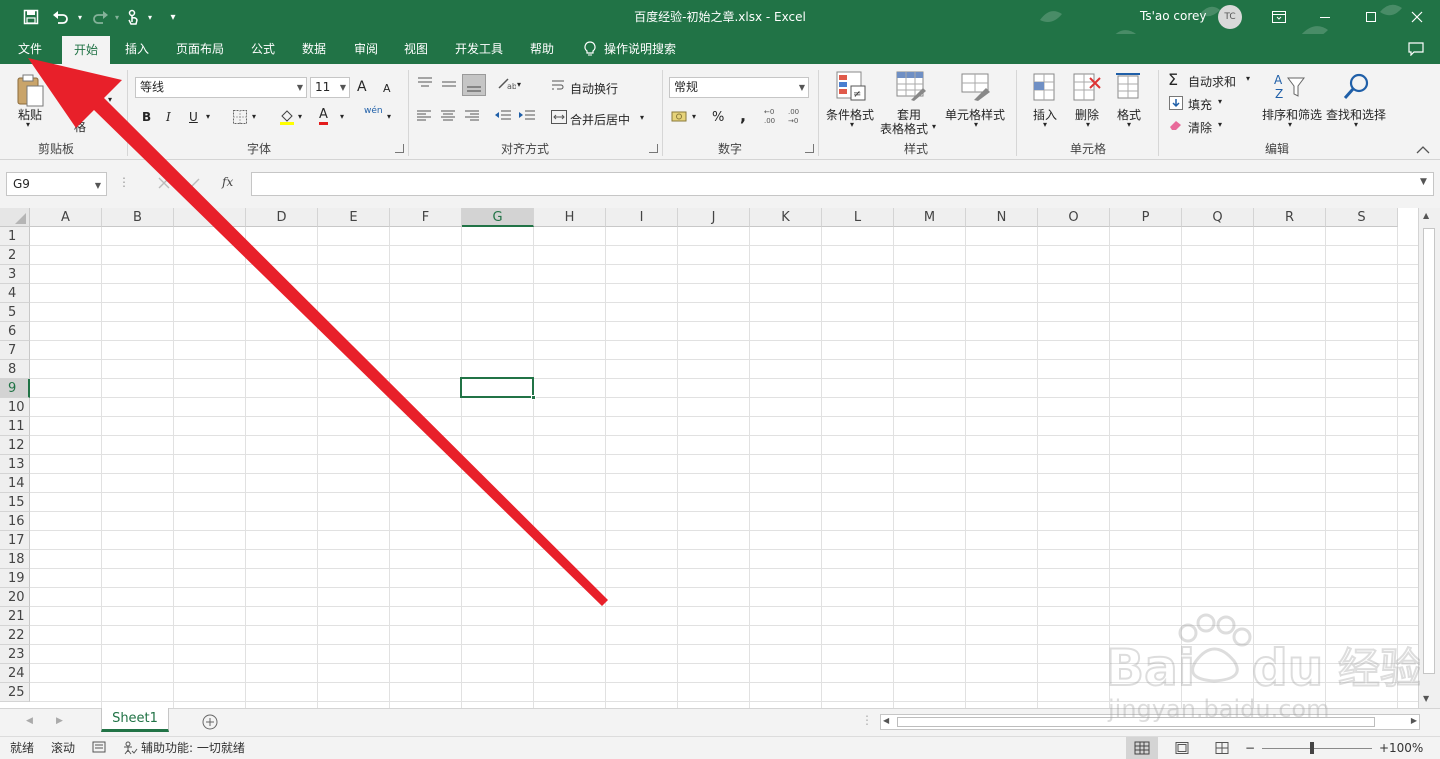  What do you see at coordinates (193, 117) in the screenshot?
I see `underline-button: U` at bounding box center [193, 117].